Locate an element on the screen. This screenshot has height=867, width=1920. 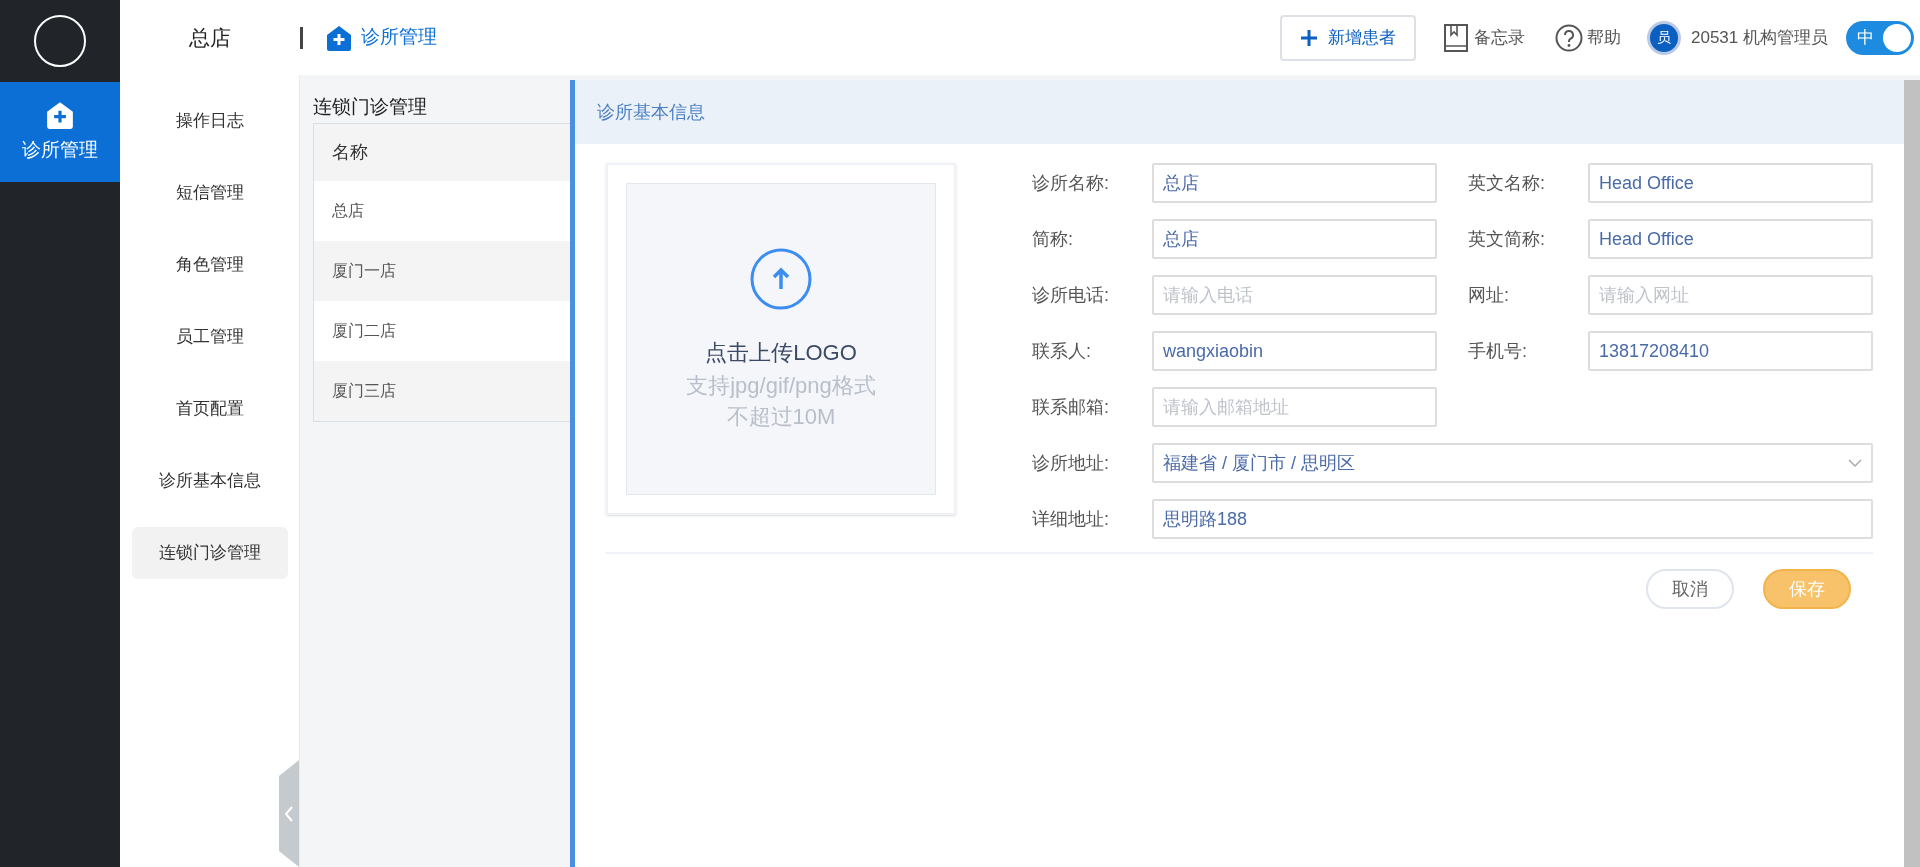
user-avatar: 员 is located at coordinates (1664, 37).